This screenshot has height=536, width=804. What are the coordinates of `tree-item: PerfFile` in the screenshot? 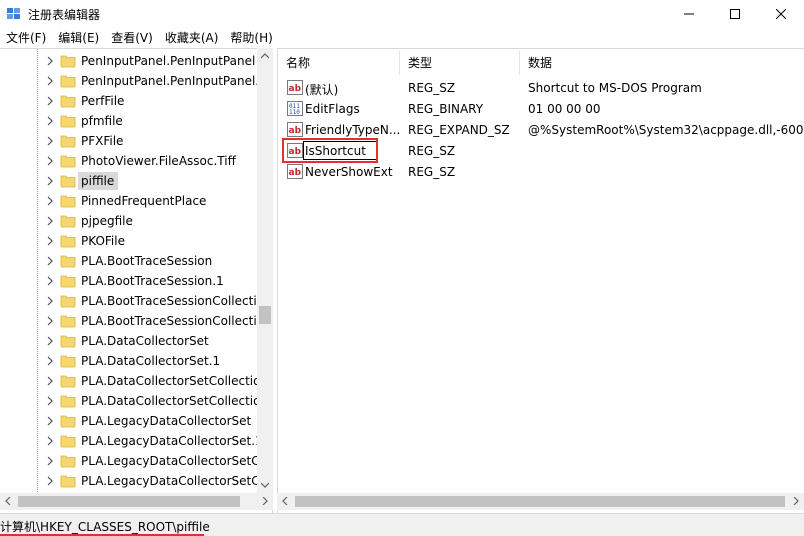 It's located at (128, 101).